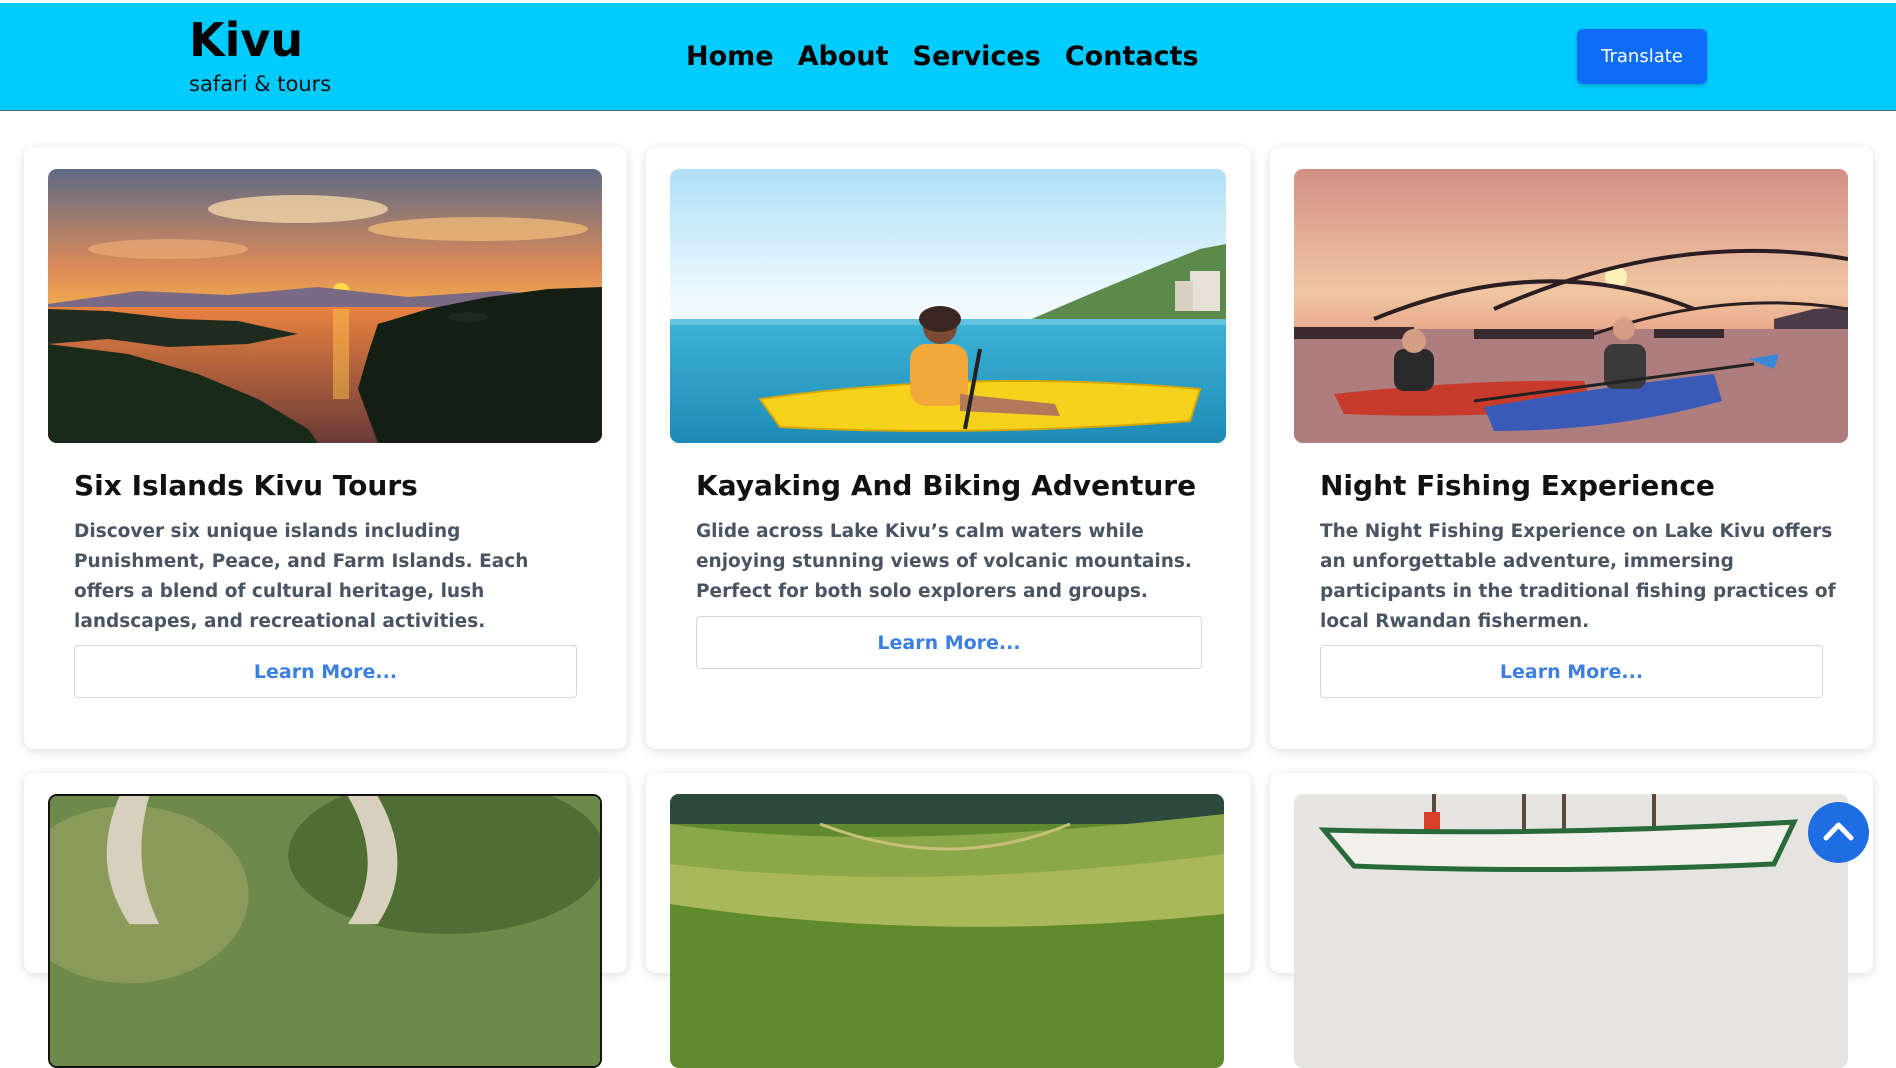  What do you see at coordinates (946, 485) in the screenshot?
I see `card-title: Kayaking And Biking Adventure` at bounding box center [946, 485].